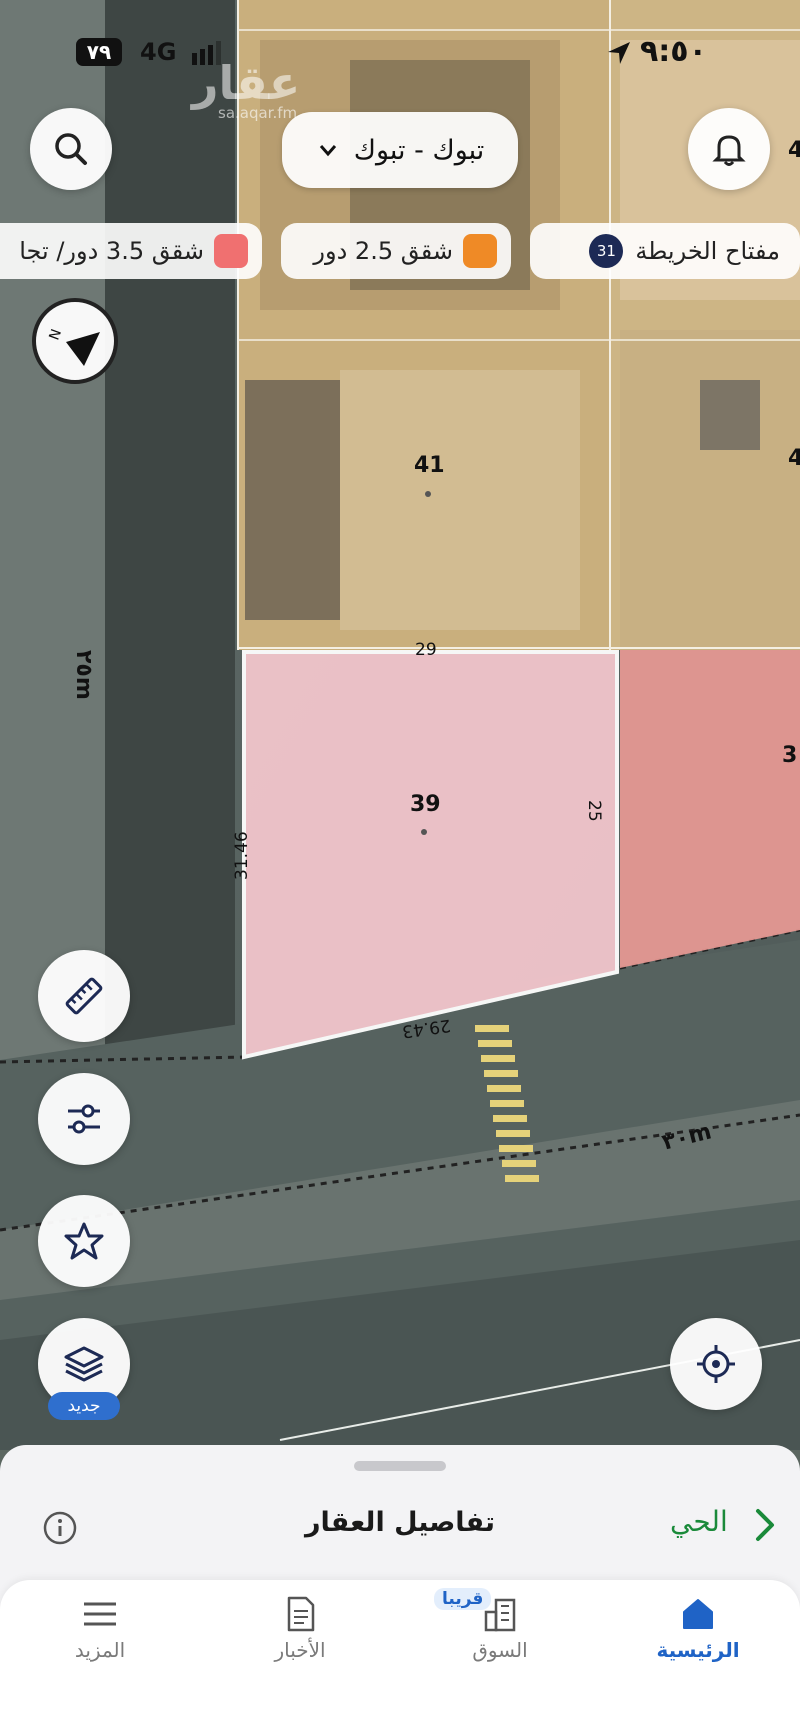 Image resolution: width=800 pixels, height=1732 pixels. I want to click on tab-news: الأخبار, so click(300, 1622).